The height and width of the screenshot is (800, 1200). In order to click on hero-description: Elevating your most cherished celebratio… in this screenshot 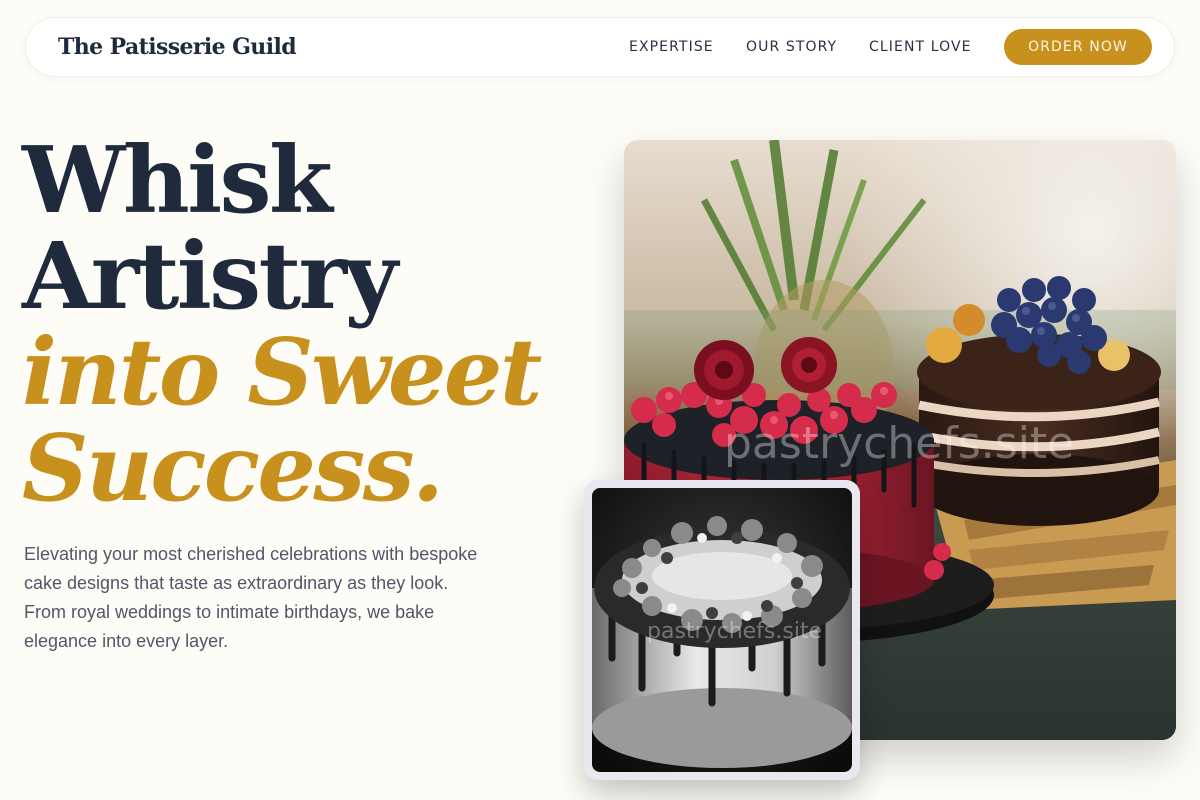, I will do `click(251, 597)`.